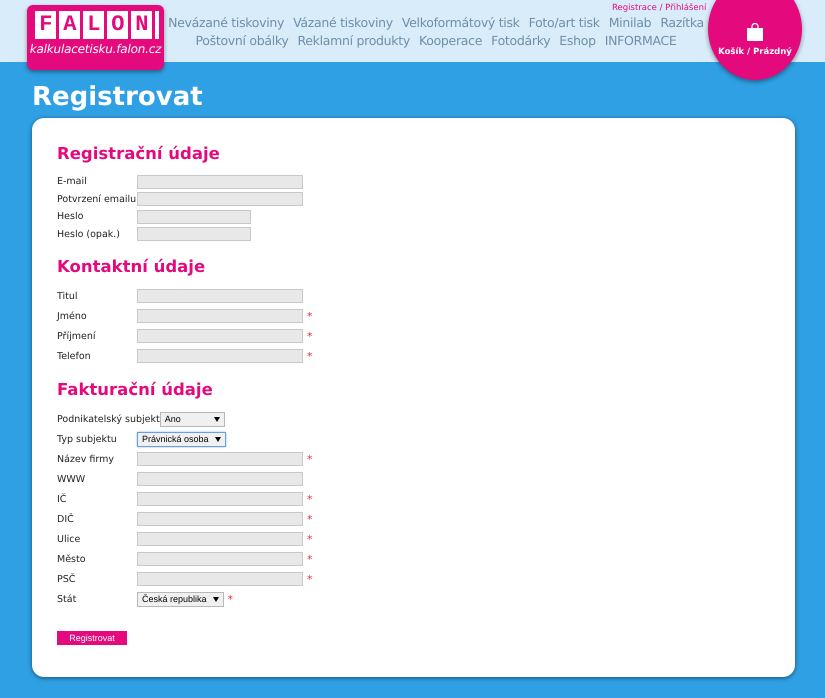  I want to click on dropdown: Ano, so click(192, 419).